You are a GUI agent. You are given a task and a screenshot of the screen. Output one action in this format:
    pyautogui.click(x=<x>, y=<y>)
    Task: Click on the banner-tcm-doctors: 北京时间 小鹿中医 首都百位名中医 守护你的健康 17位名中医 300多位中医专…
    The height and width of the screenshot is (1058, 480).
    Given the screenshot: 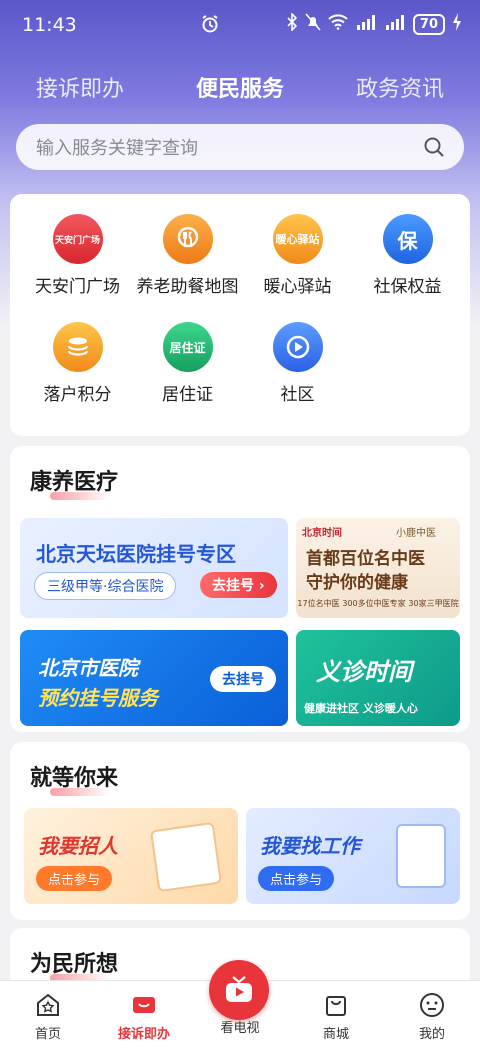 What is the action you would take?
    pyautogui.click(x=378, y=568)
    